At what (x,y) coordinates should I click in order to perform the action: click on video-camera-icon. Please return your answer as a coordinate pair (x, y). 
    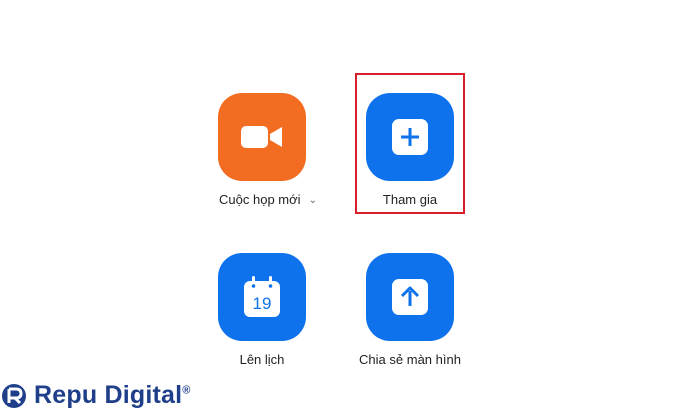
    Looking at the image, I should click on (261, 137).